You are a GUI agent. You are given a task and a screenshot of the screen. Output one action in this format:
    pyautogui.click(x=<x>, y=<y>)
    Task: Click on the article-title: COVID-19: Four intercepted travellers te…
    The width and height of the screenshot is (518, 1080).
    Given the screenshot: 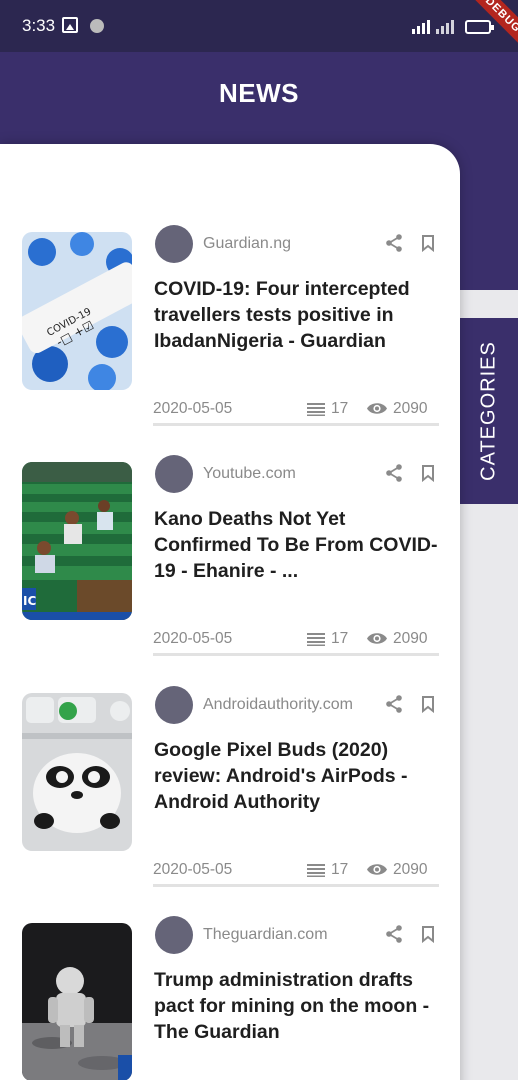 What is the action you would take?
    pyautogui.click(x=297, y=315)
    